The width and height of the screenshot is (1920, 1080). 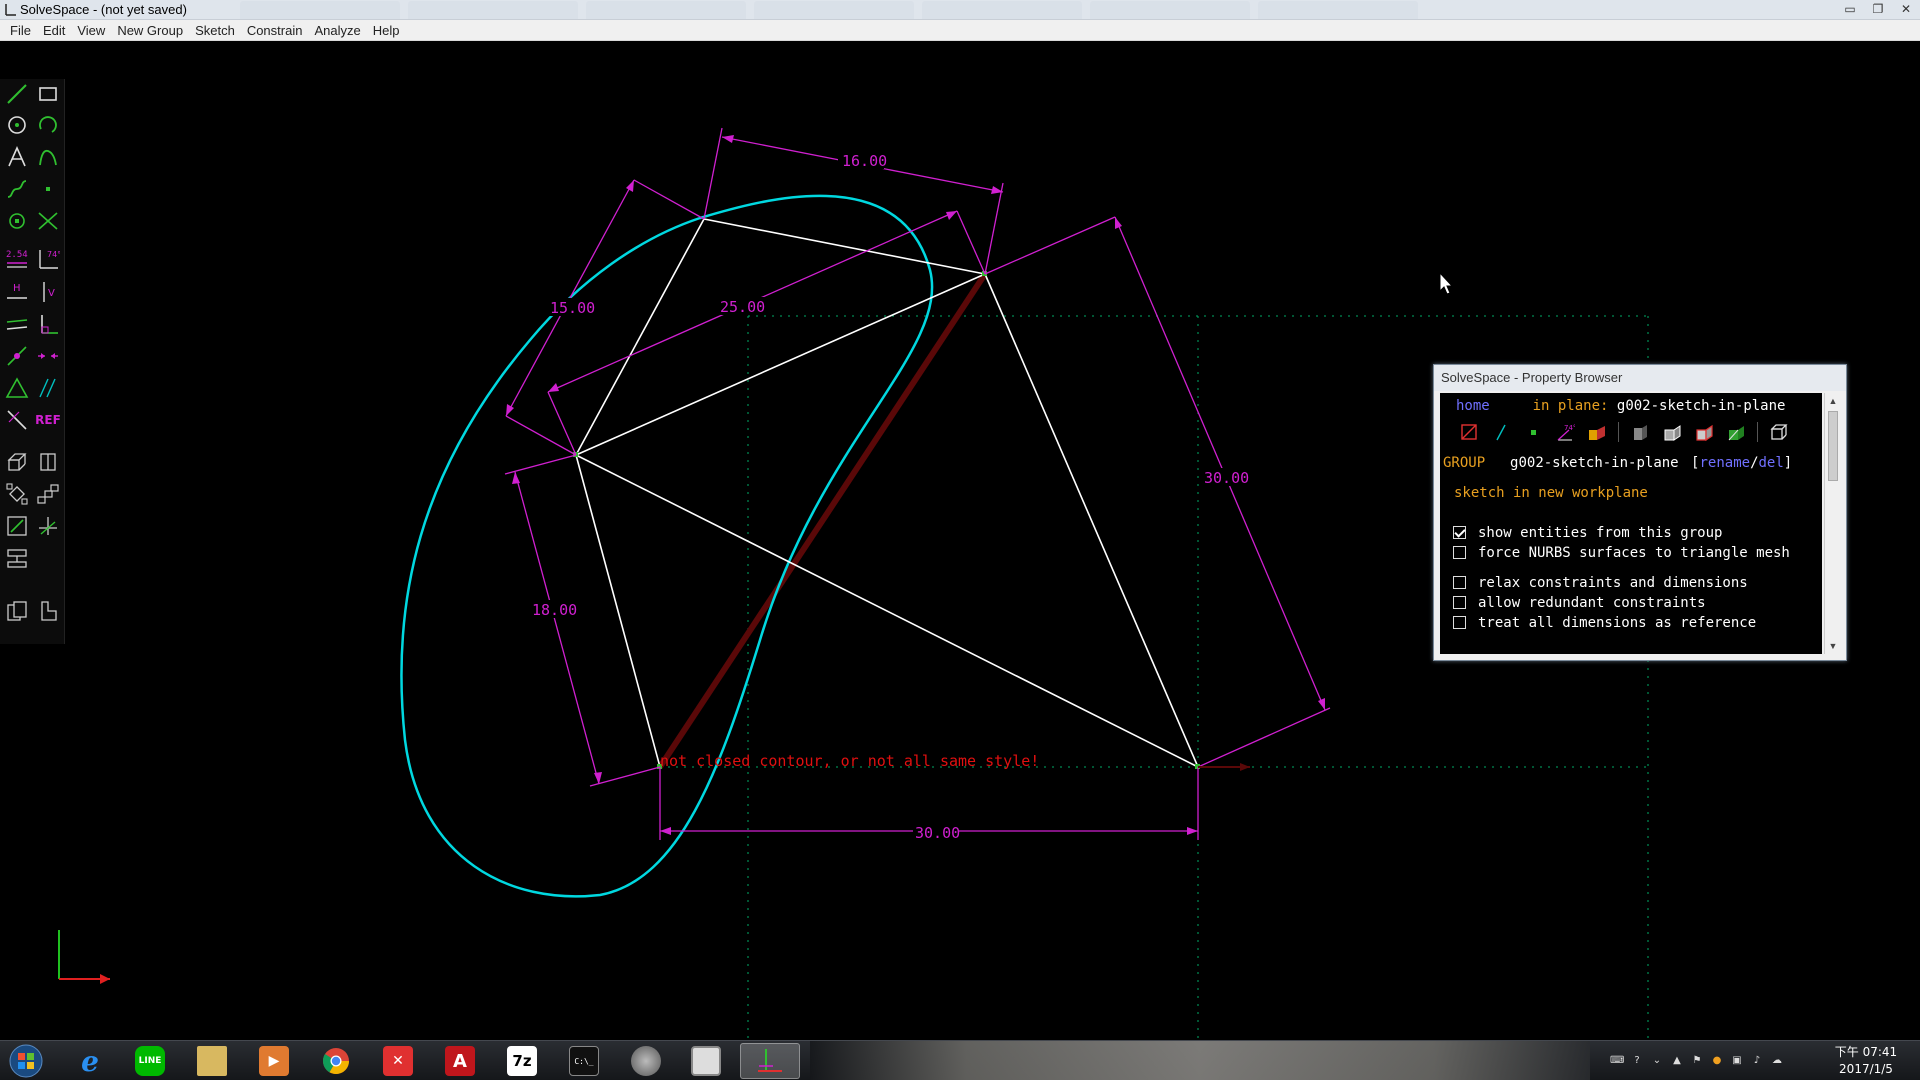 I want to click on show-points-icon, so click(x=1533, y=432).